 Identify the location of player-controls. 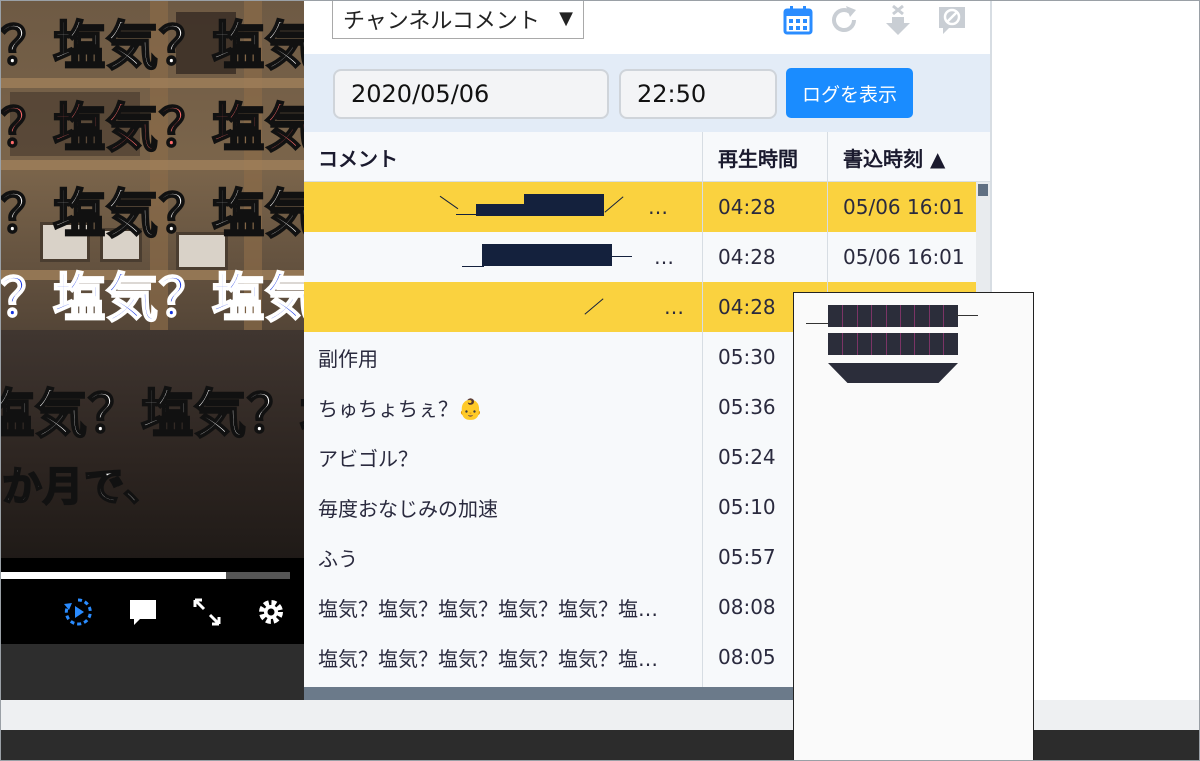
(152, 612).